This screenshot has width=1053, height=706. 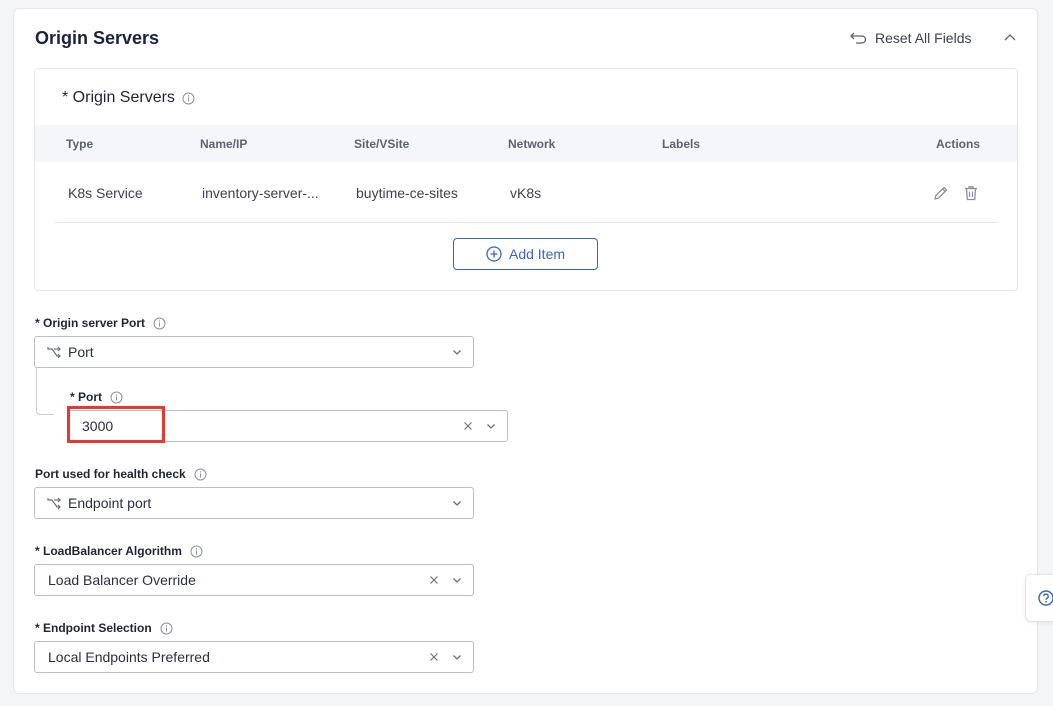 What do you see at coordinates (90, 323) in the screenshot?
I see `origin-server-port-label: * Origin server Port` at bounding box center [90, 323].